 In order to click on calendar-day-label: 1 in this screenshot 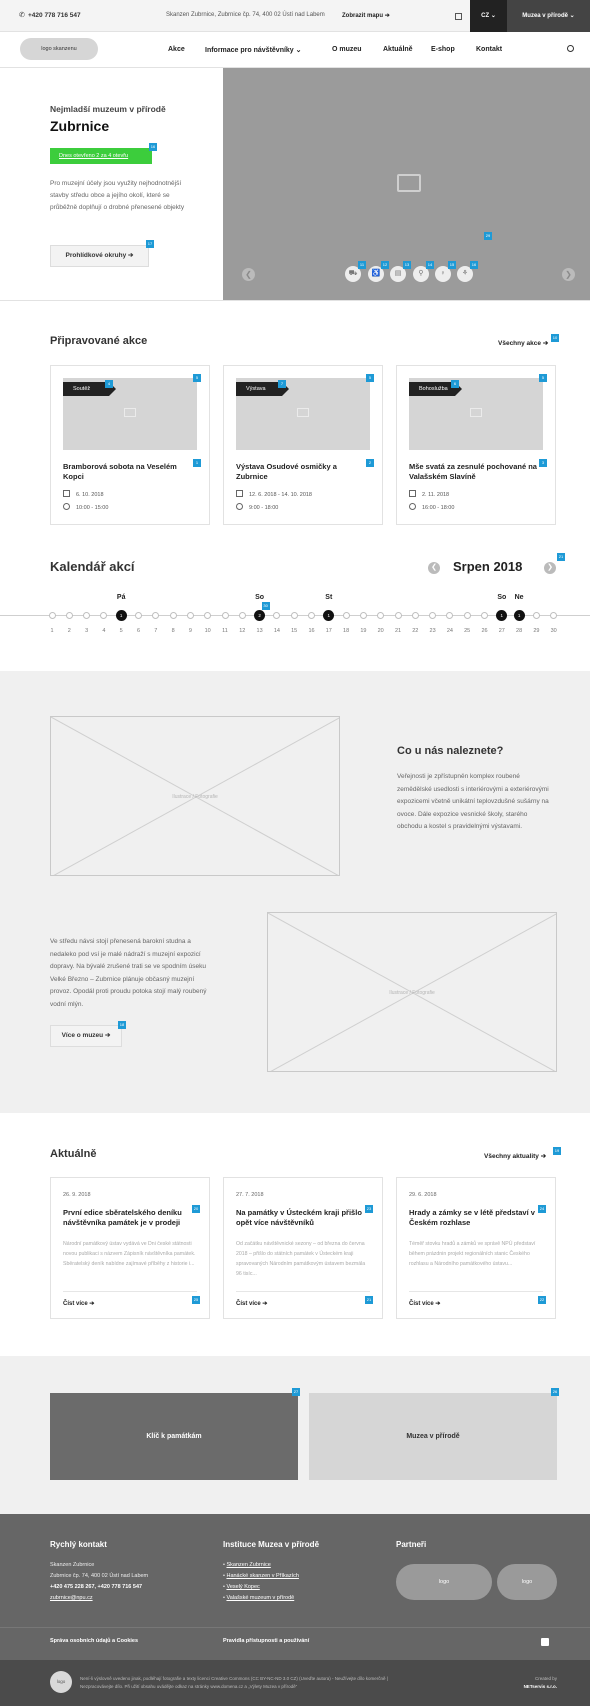, I will do `click(52, 631)`.